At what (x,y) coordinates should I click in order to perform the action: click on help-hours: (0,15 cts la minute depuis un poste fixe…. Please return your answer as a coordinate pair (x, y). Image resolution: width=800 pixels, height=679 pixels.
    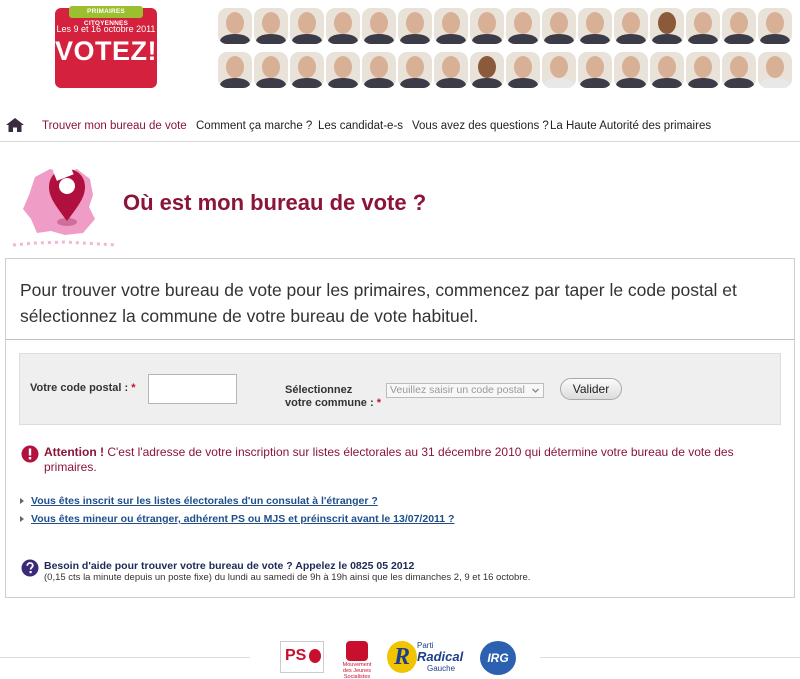
    Looking at the image, I should click on (287, 577).